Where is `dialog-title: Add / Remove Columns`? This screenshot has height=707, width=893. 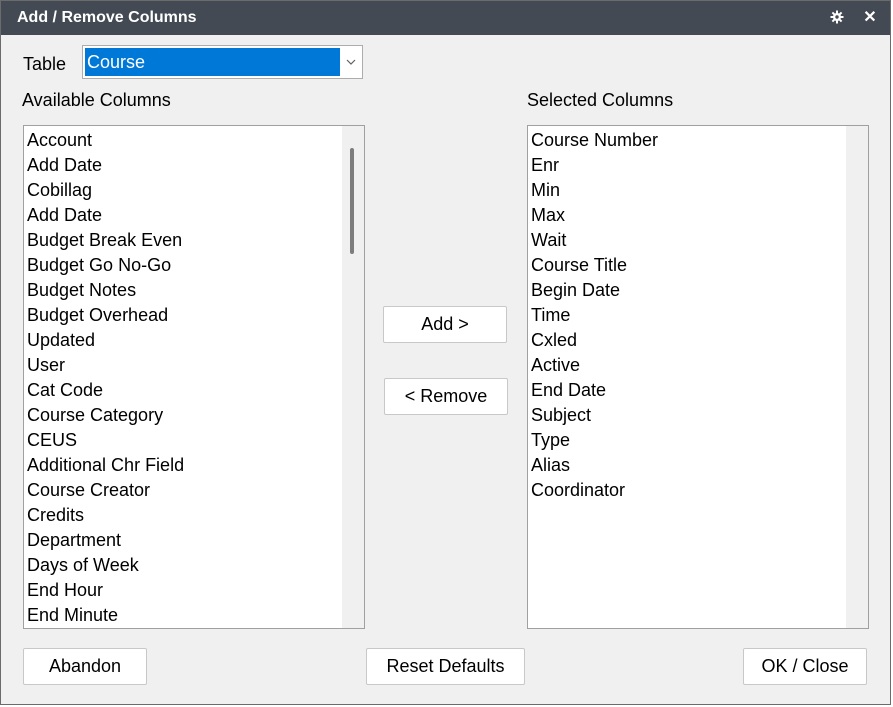 dialog-title: Add / Remove Columns is located at coordinates (107, 17).